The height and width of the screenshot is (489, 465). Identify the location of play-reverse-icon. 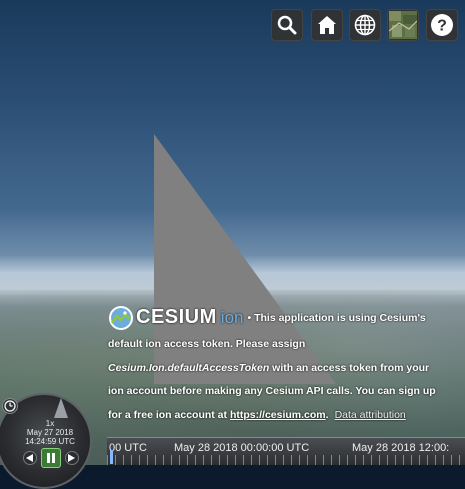
(29, 458).